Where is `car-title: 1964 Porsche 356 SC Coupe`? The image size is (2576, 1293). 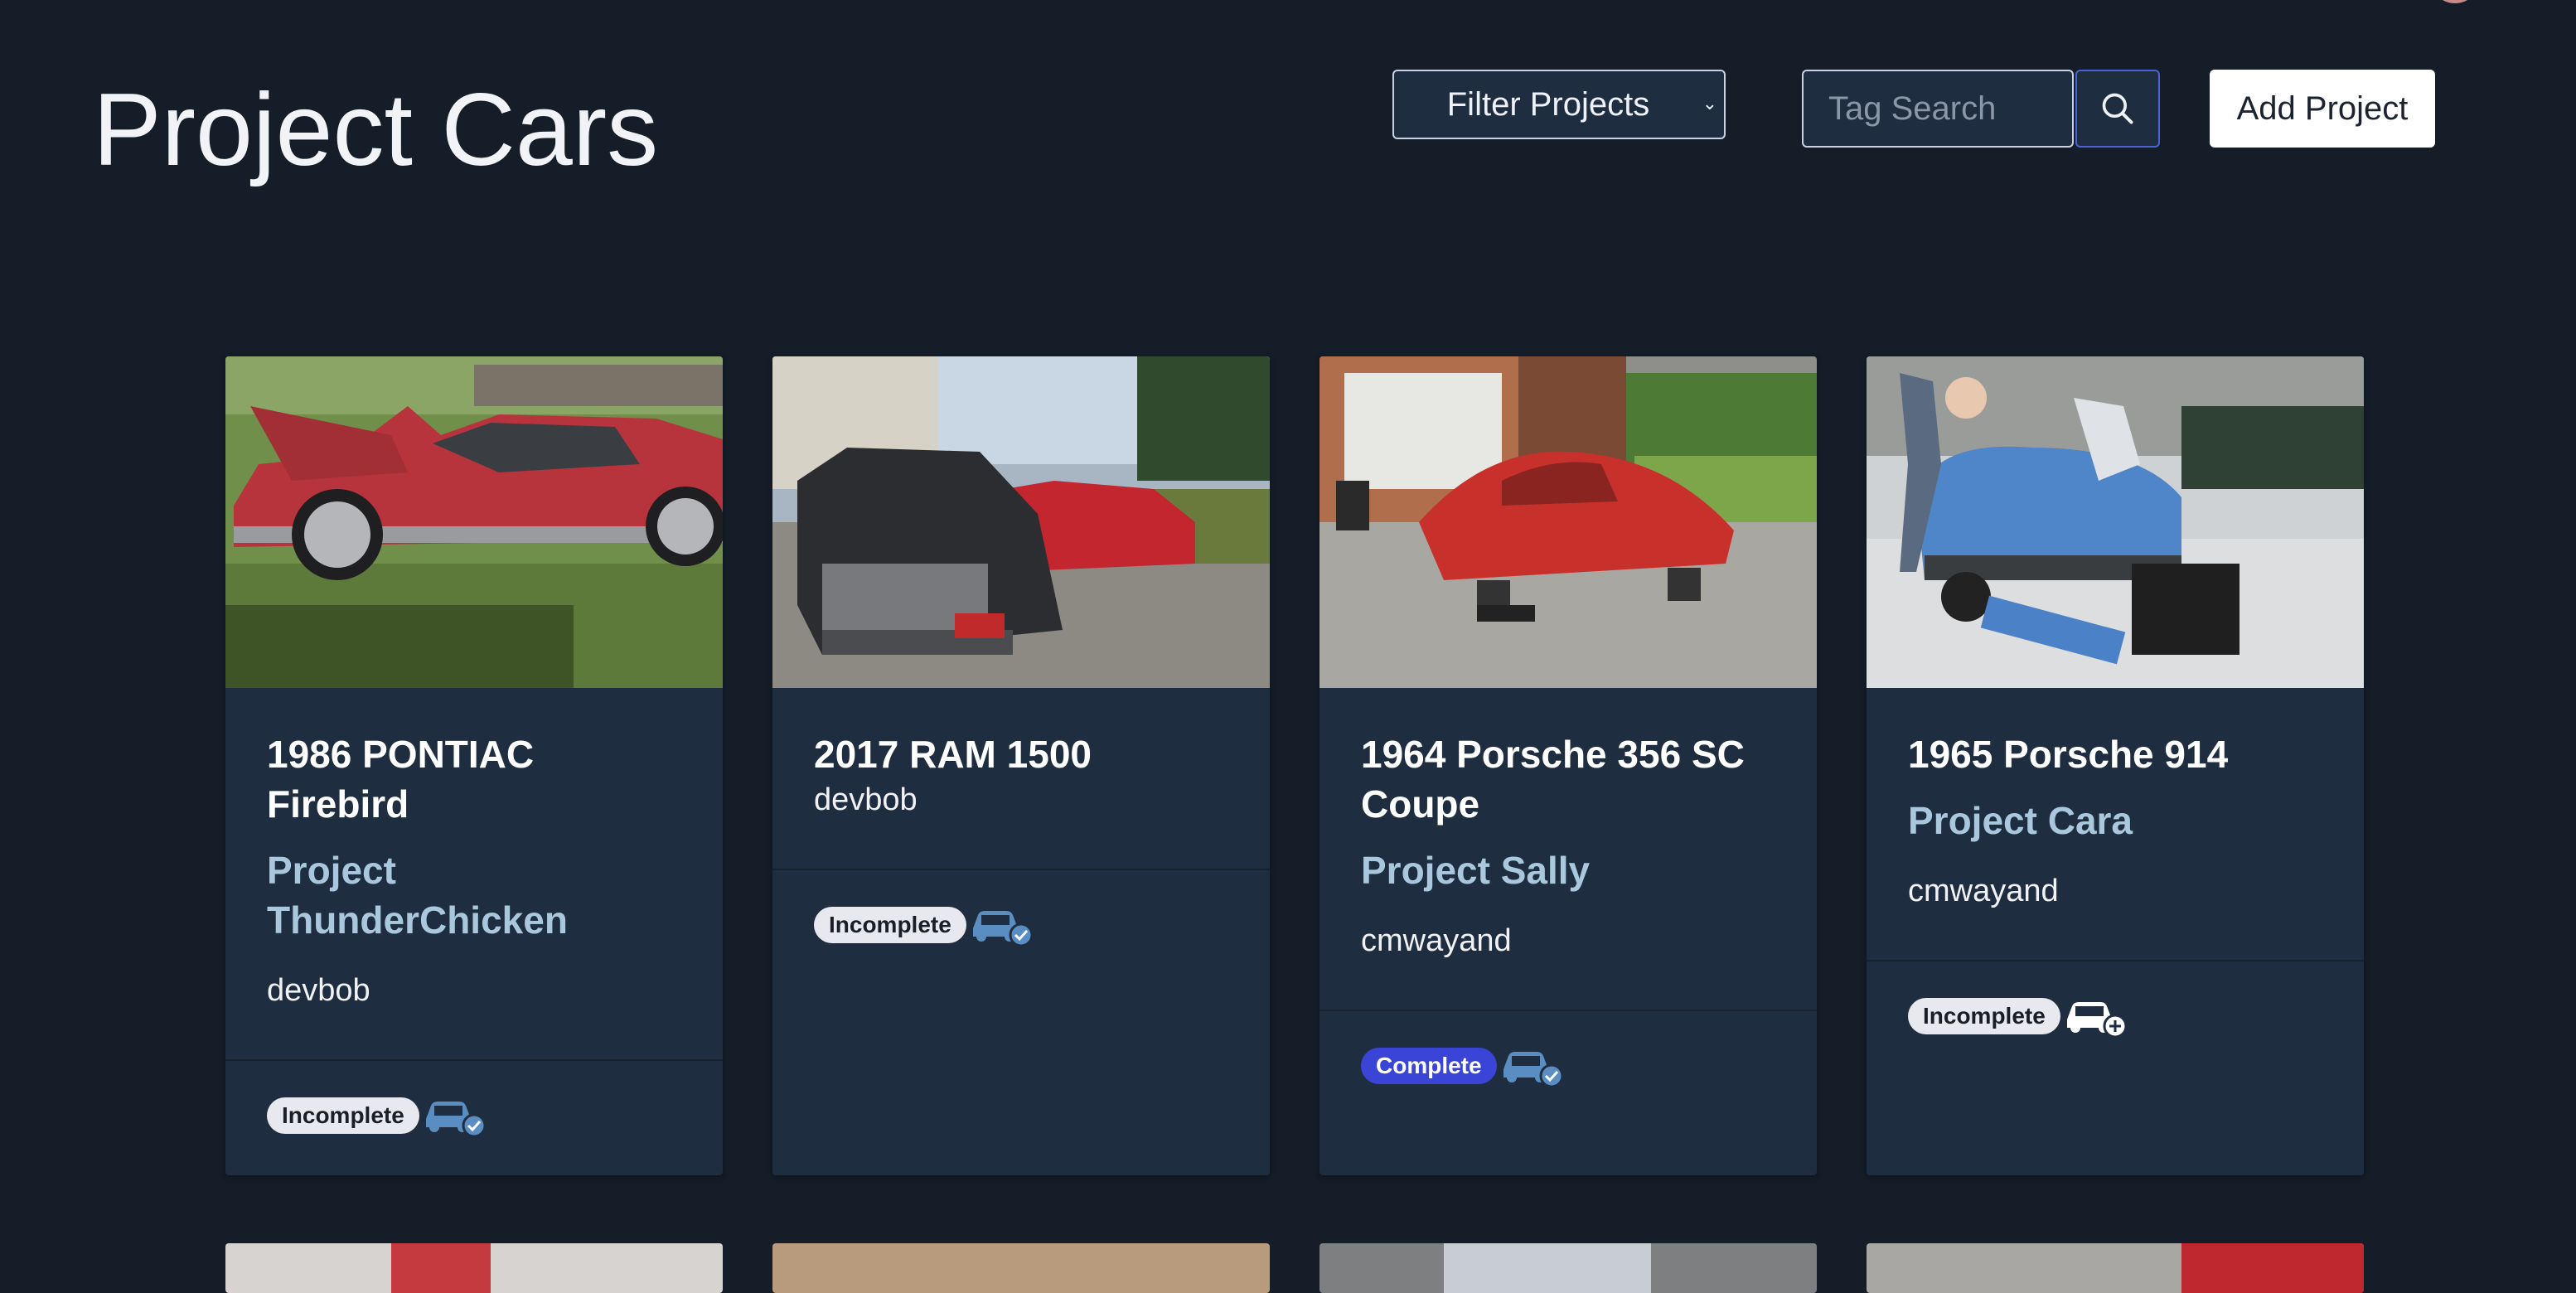
car-title: 1964 Porsche 356 SC Coupe is located at coordinates (1553, 780).